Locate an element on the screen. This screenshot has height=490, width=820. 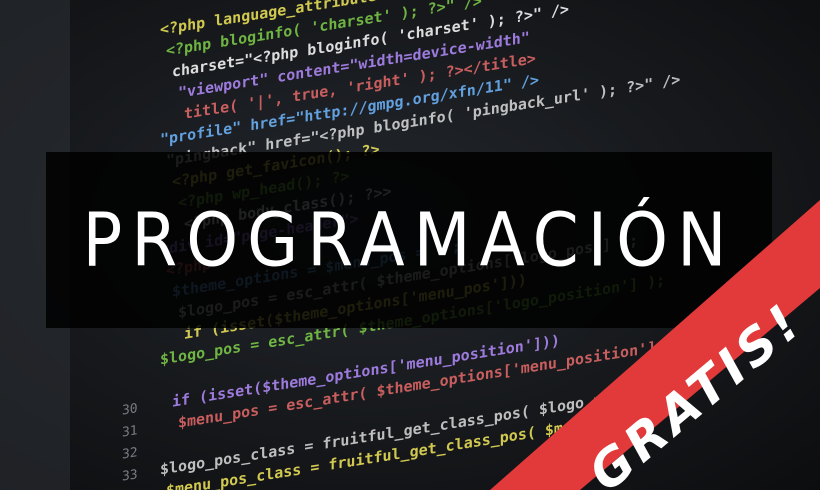
page-title: PROGRAMACIÓN is located at coordinates (409, 240).